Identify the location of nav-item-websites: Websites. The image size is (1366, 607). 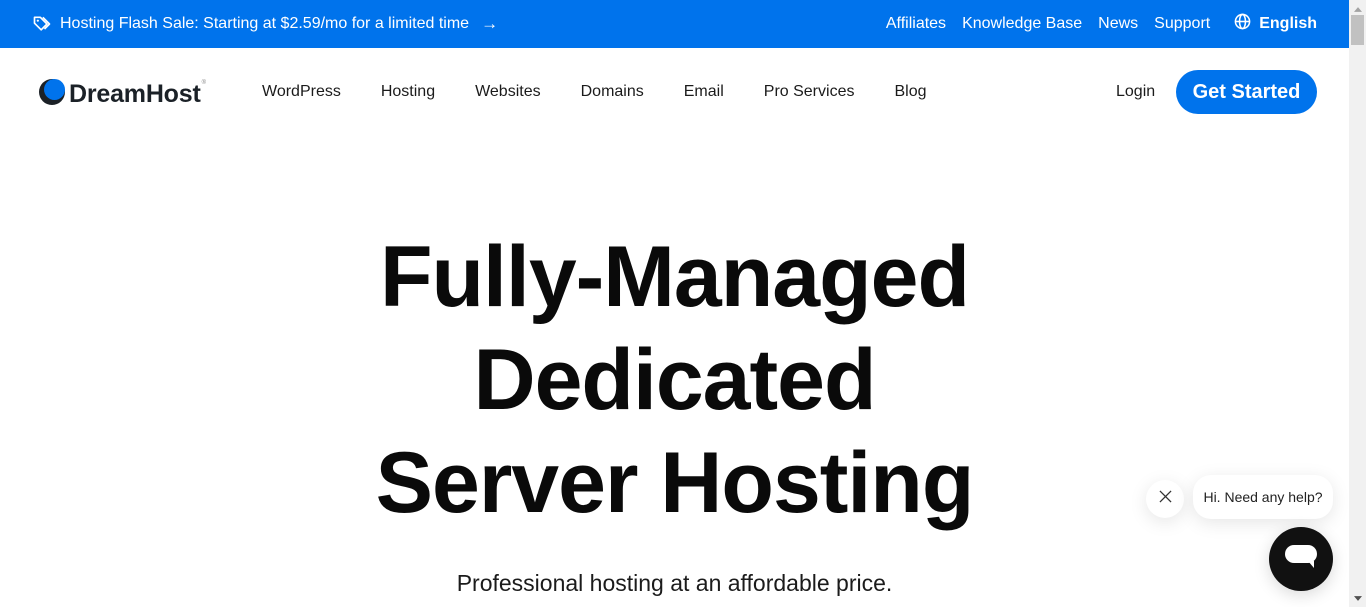
(508, 92).